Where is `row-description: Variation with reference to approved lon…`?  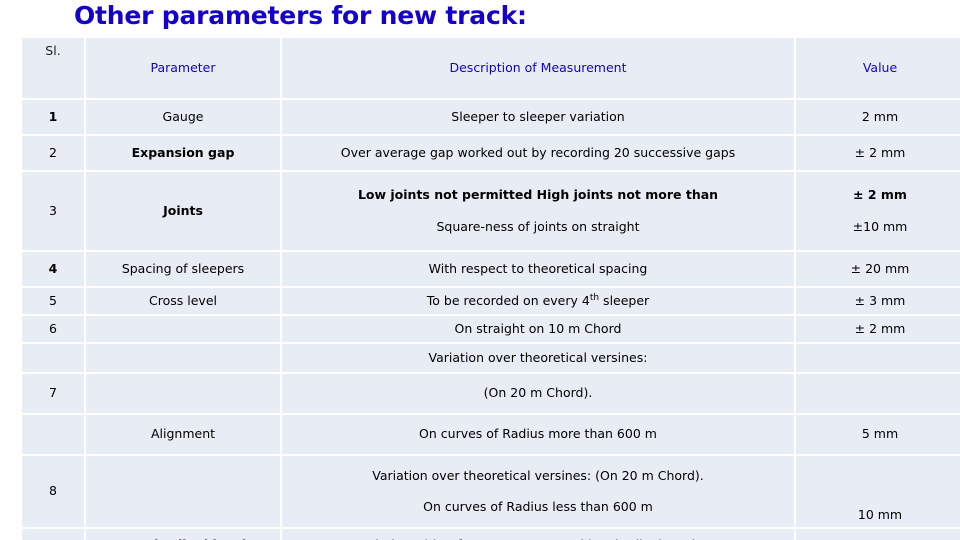 row-description: Variation with reference to approved lon… is located at coordinates (538, 534).